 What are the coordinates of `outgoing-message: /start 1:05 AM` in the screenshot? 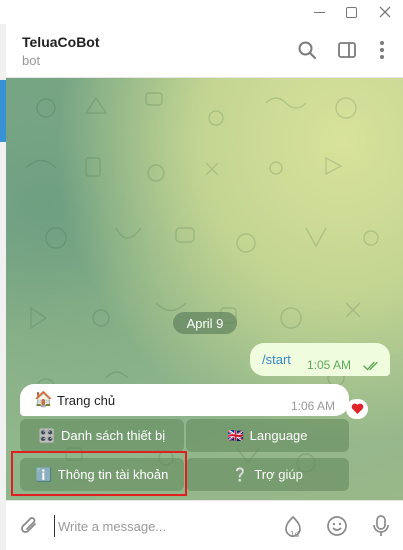 It's located at (320, 359).